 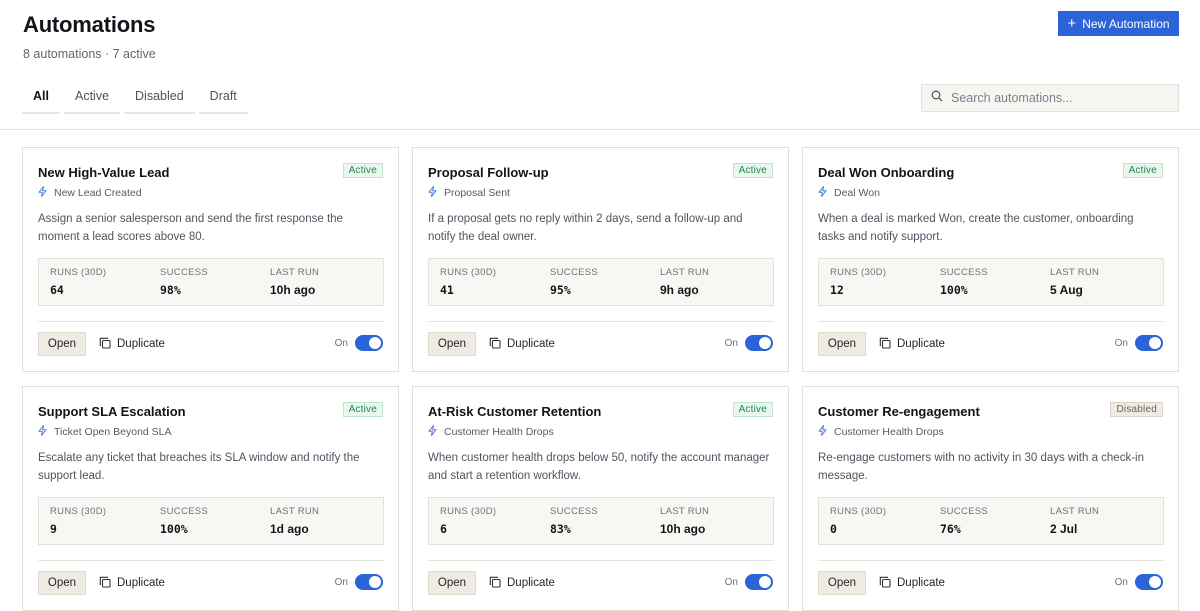 I want to click on status-badge: Disabled, so click(x=1136, y=409).